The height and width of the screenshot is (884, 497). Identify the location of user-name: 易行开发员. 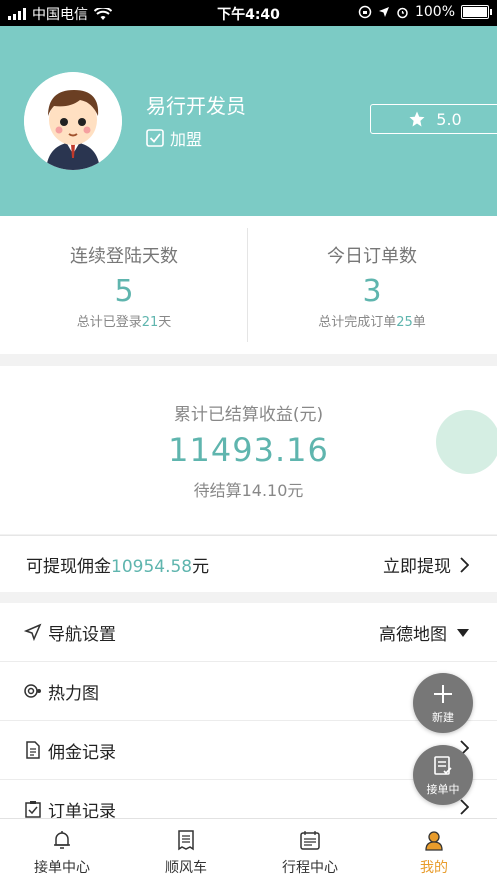
(196, 106).